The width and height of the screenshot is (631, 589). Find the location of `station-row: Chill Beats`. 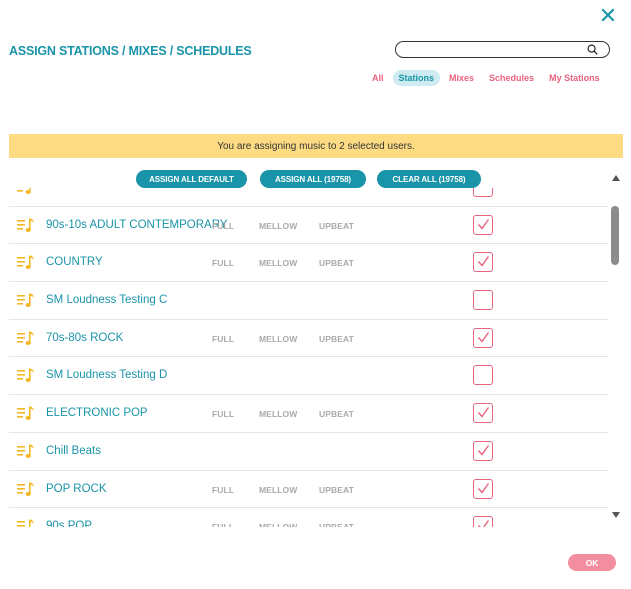

station-row: Chill Beats is located at coordinates (308, 452).